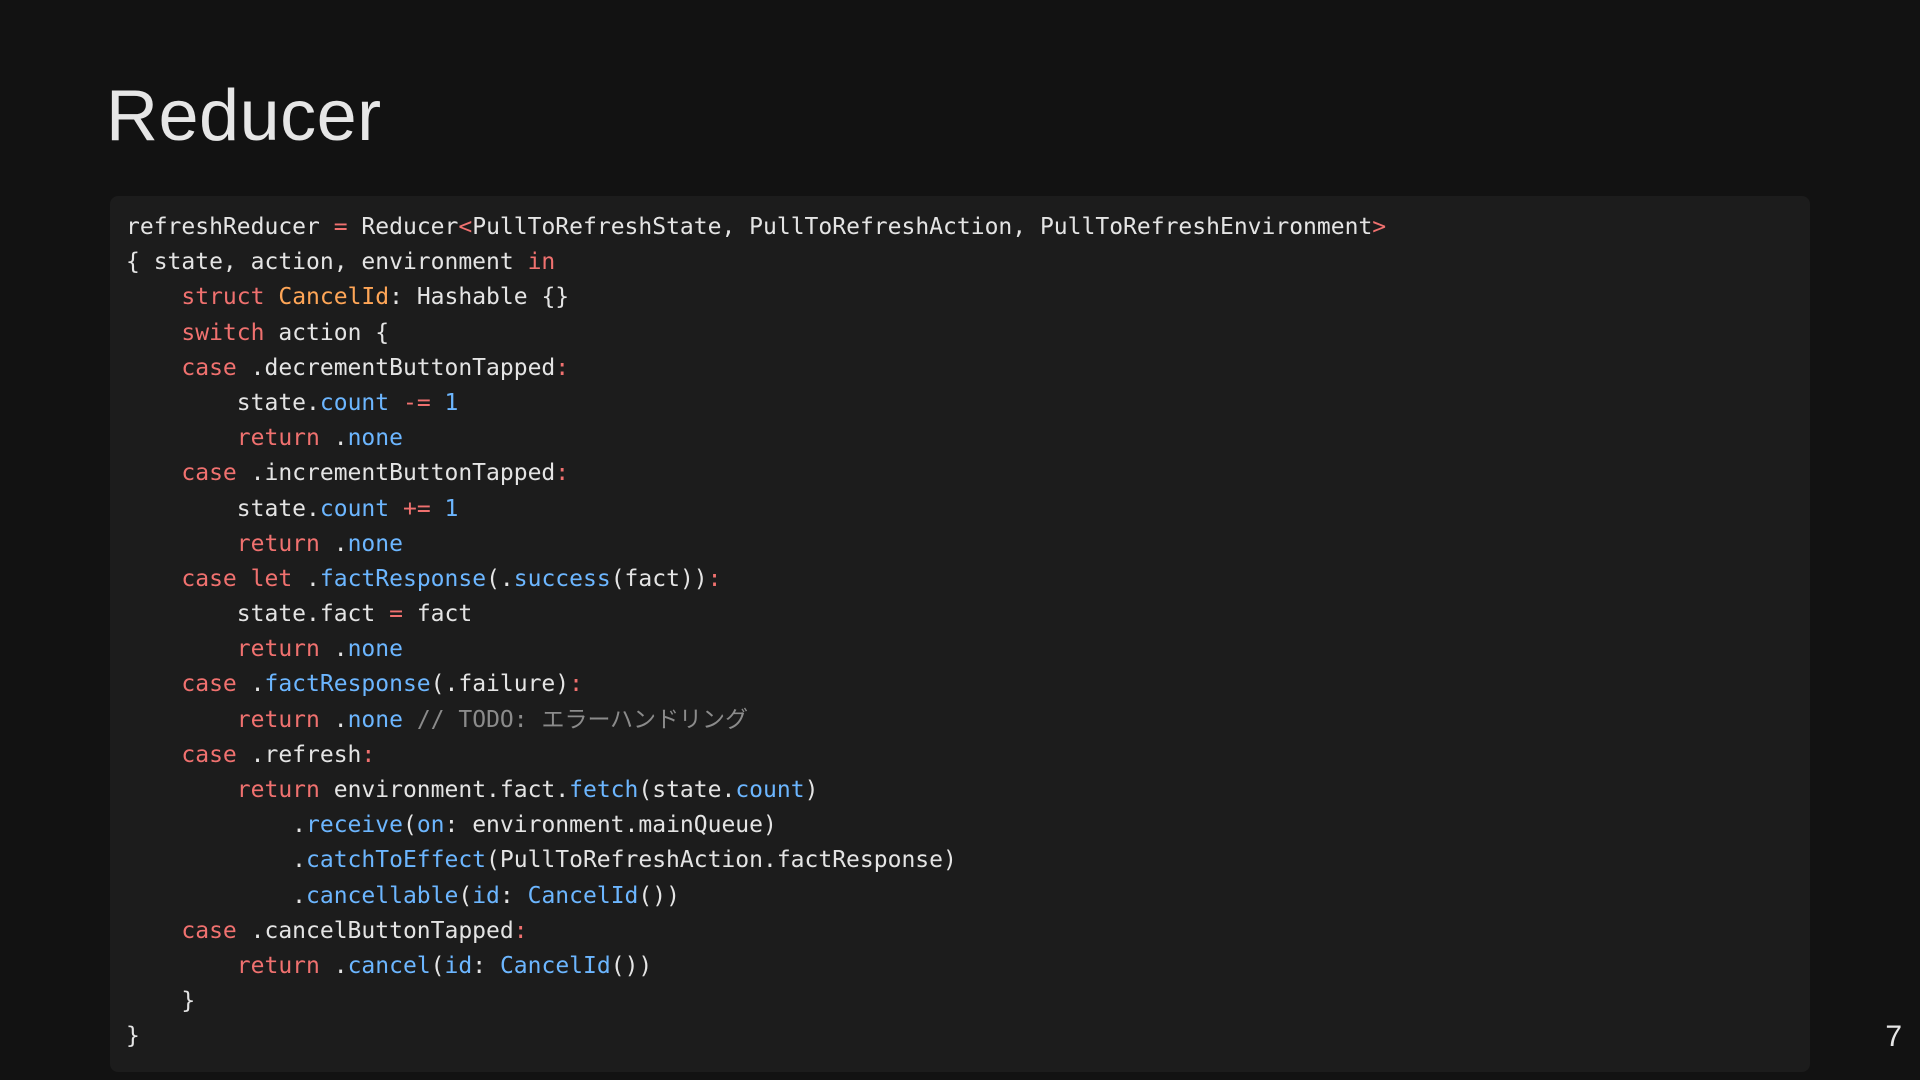  Describe the element at coordinates (396, 860) in the screenshot. I see `identifier-token: catchToEffect` at that location.